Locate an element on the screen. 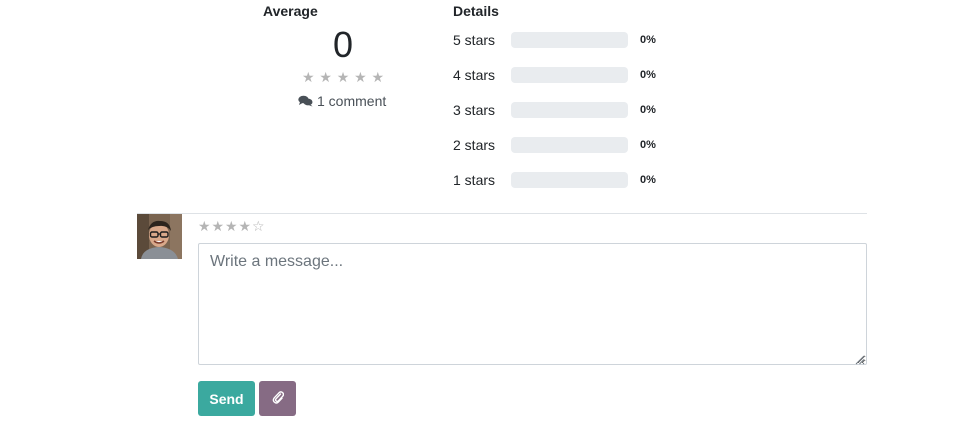  star-empty-icon: ☆ is located at coordinates (259, 226).